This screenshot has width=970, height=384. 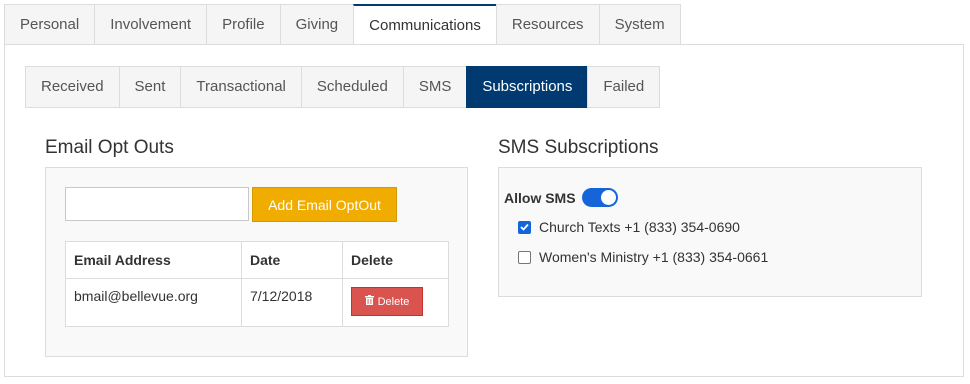 I want to click on table-header-row: Email Address Date Delete, so click(x=257, y=260).